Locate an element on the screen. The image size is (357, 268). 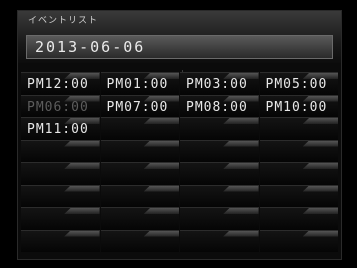
event-time-label: PM11:00 is located at coordinates (58, 129).